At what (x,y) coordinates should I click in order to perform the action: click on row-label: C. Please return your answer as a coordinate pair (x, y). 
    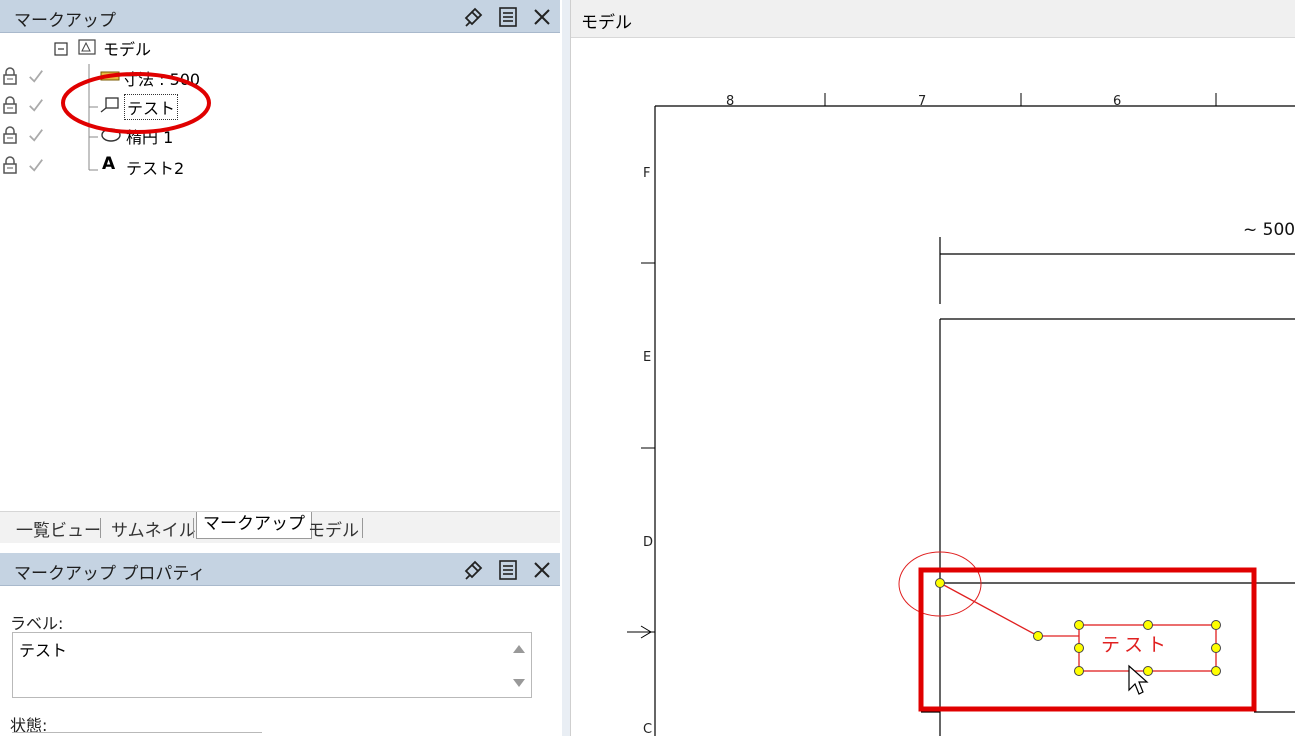
    Looking at the image, I should click on (647, 729).